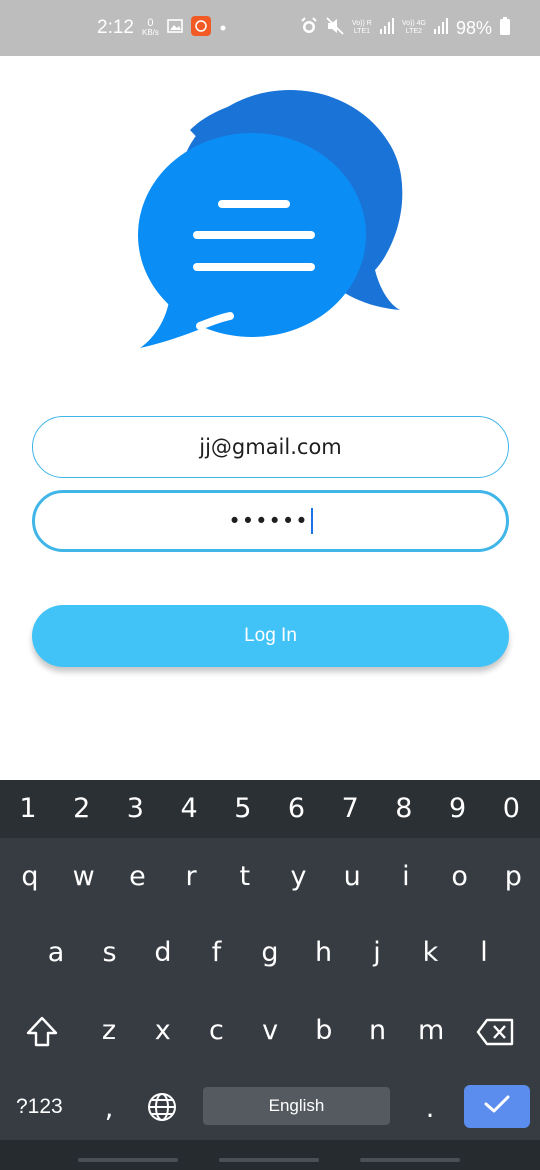 The height and width of the screenshot is (1170, 540). Describe the element at coordinates (350, 809) in the screenshot. I see `number-key-7: 7` at that location.